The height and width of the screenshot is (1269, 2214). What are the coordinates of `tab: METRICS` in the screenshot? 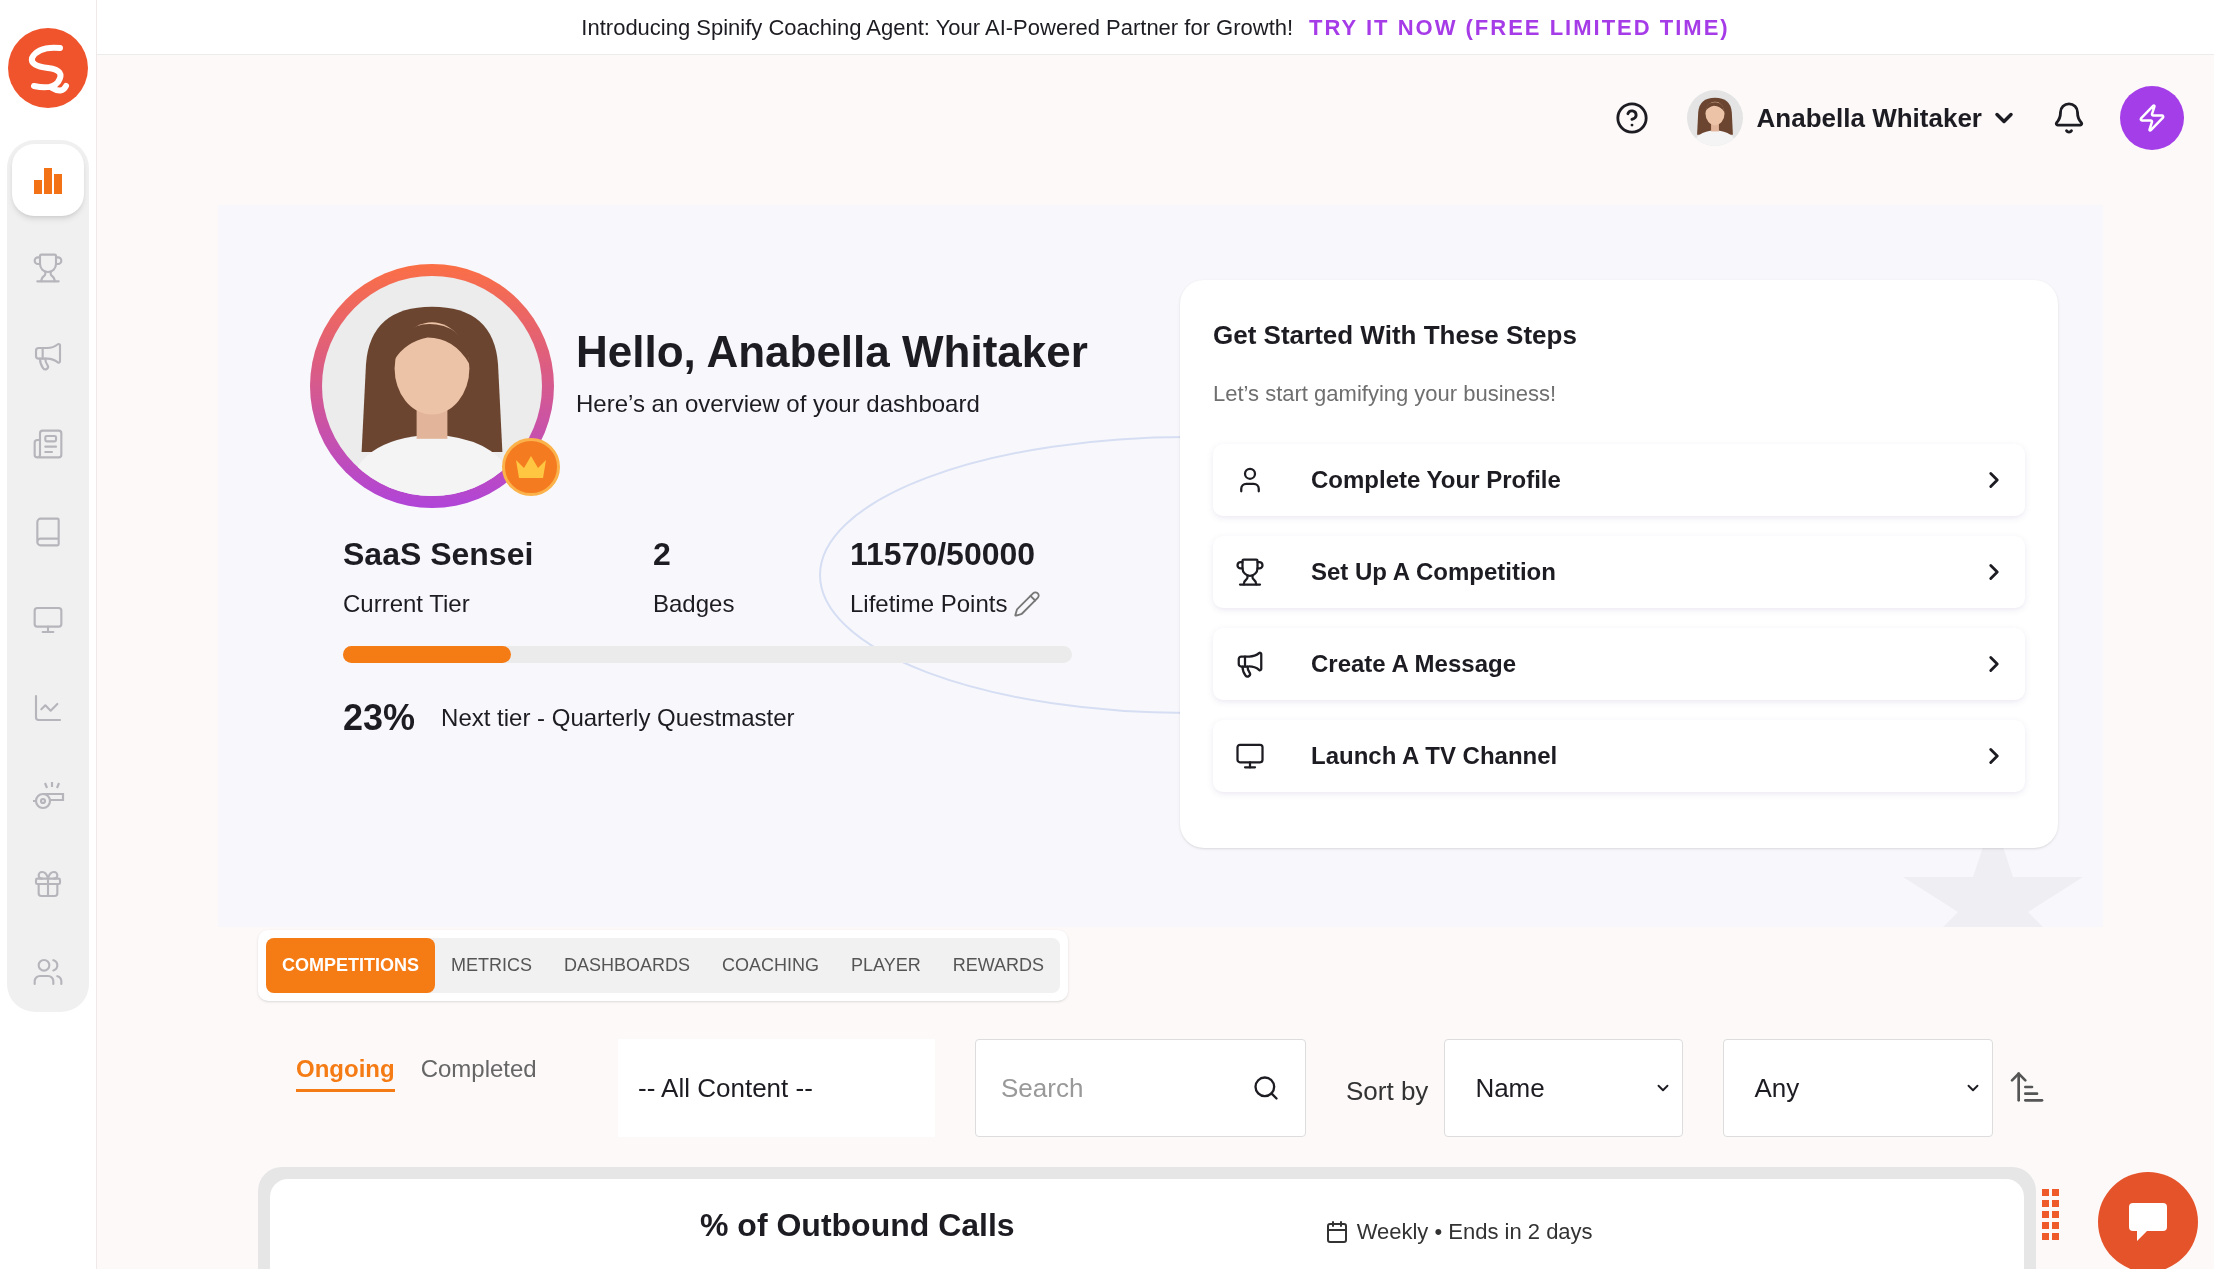 It's located at (491, 965).